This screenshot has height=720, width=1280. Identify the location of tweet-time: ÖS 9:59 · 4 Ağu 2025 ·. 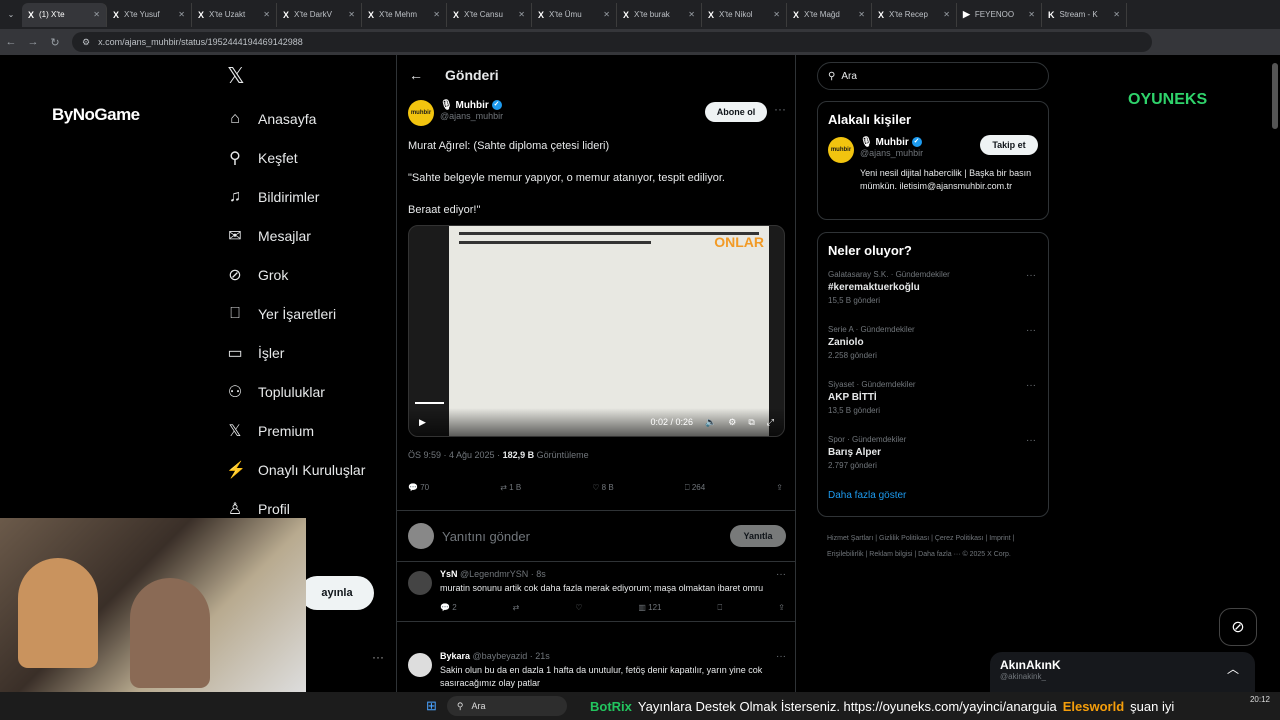
(455, 455).